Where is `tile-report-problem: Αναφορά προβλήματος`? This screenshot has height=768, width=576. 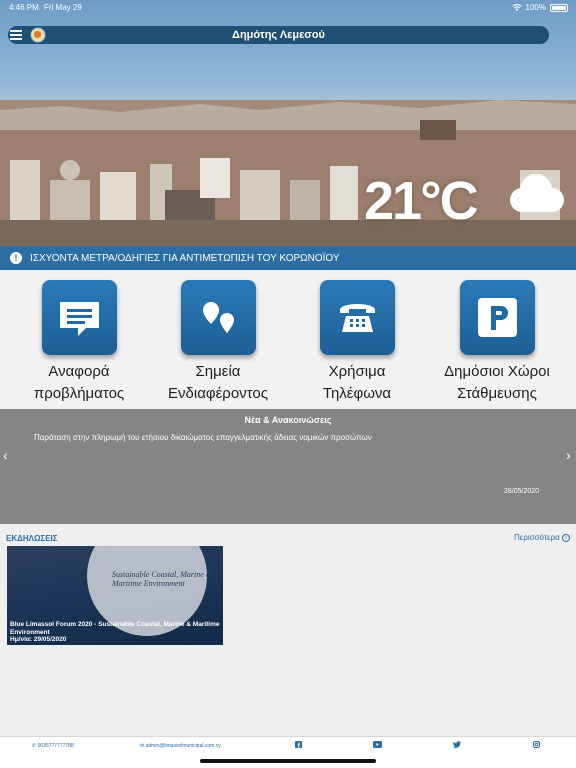
tile-report-problem: Αναφορά προβλήματος is located at coordinates (79, 342).